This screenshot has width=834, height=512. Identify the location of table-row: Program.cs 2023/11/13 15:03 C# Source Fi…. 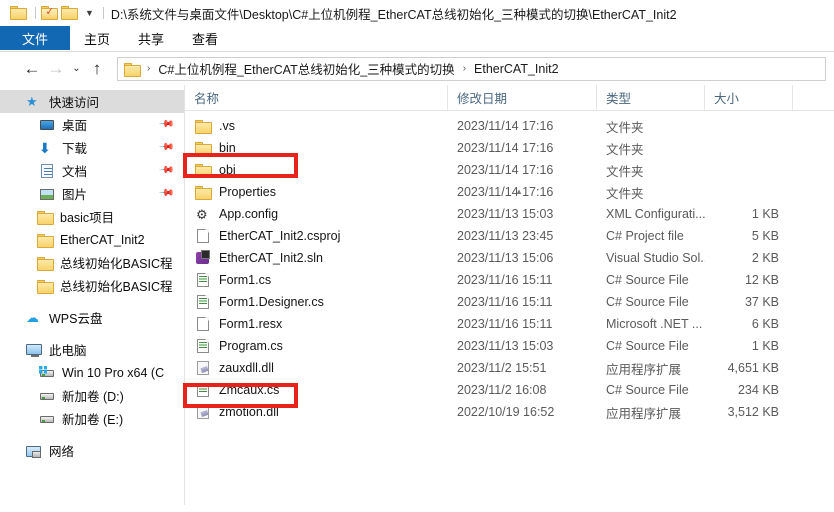
(509, 346).